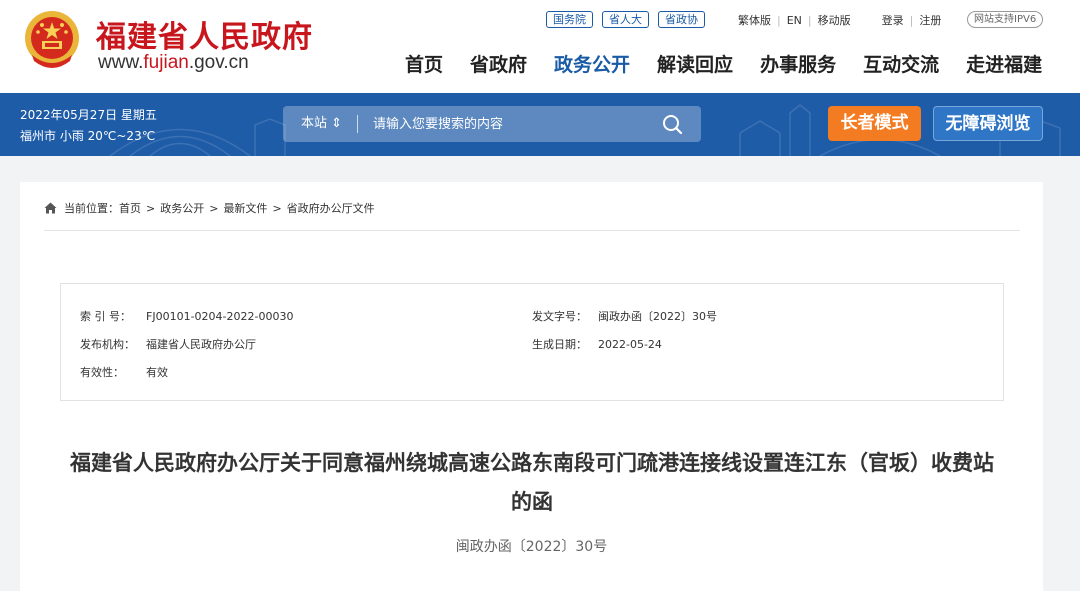 This screenshot has height=591, width=1080. Describe the element at coordinates (218, 62) in the screenshot. I see `site-url-suffix: .gov.cn` at that location.